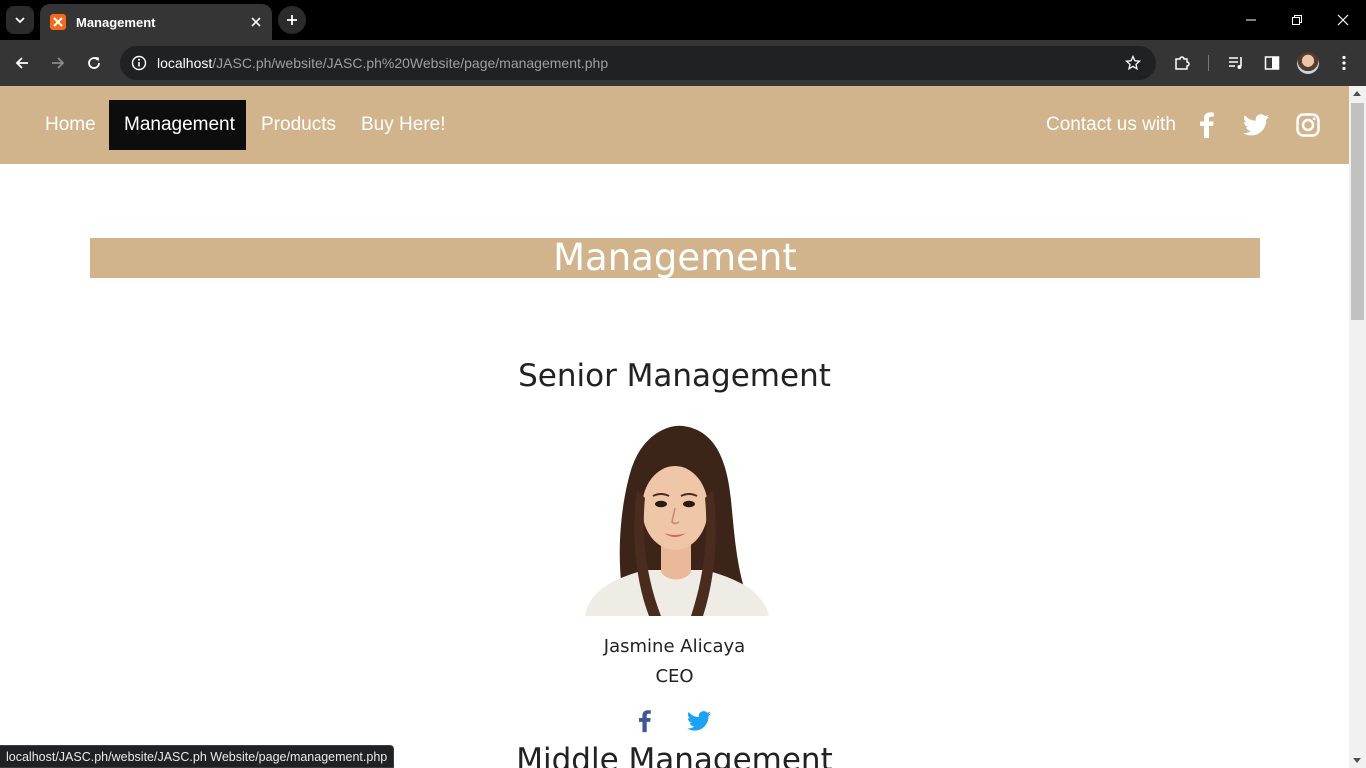 The width and height of the screenshot is (1366, 768). I want to click on person-name: Jasmine Alicaya, so click(674, 646).